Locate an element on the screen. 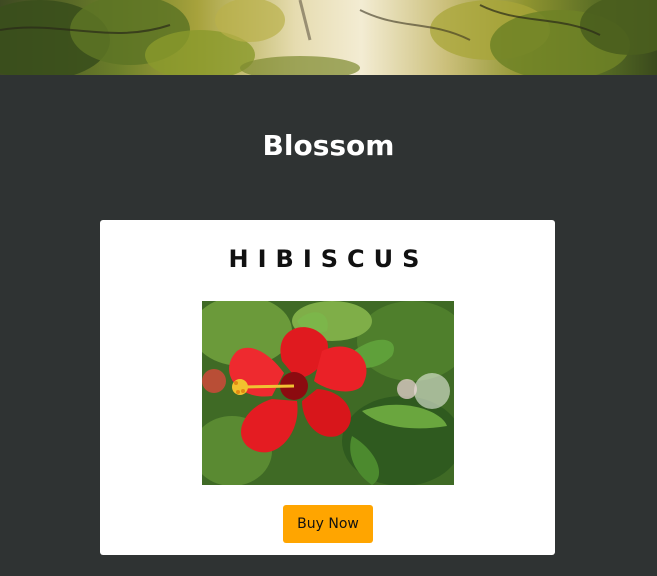  product-name: HIBISCUS is located at coordinates (328, 259).